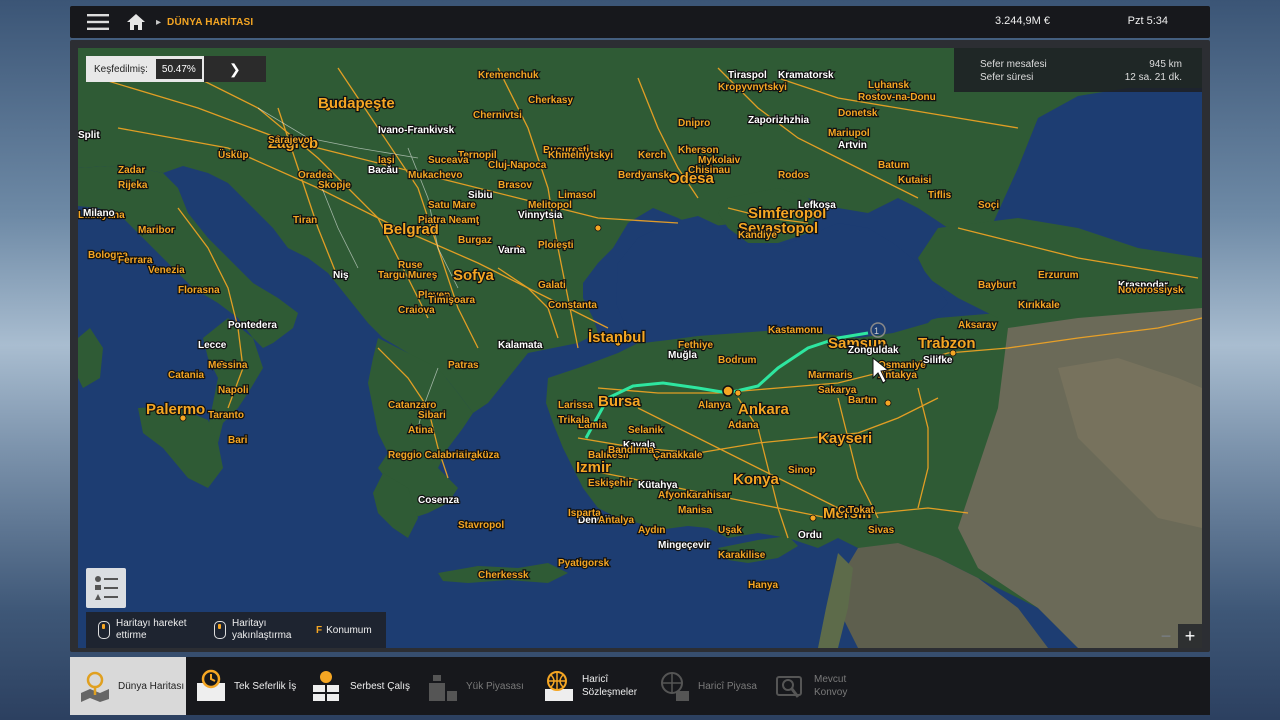  I want to click on cargo-market-icon, so click(443, 688).